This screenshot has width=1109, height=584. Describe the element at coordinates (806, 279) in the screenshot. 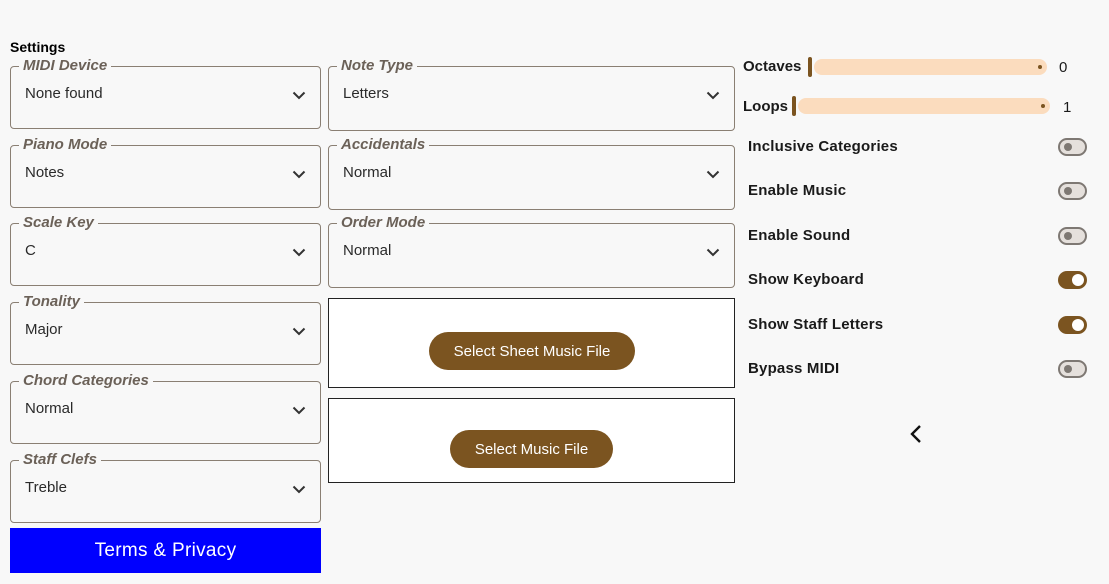

I see `show-keyboard-label: Show Keyboard` at that location.